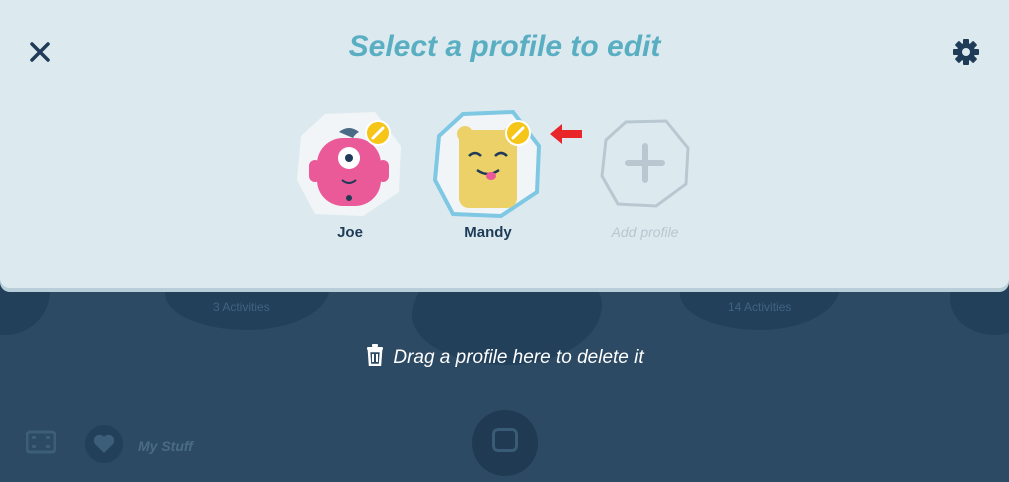 The width and height of the screenshot is (1009, 482). I want to click on arrow-left-icon, so click(566, 134).